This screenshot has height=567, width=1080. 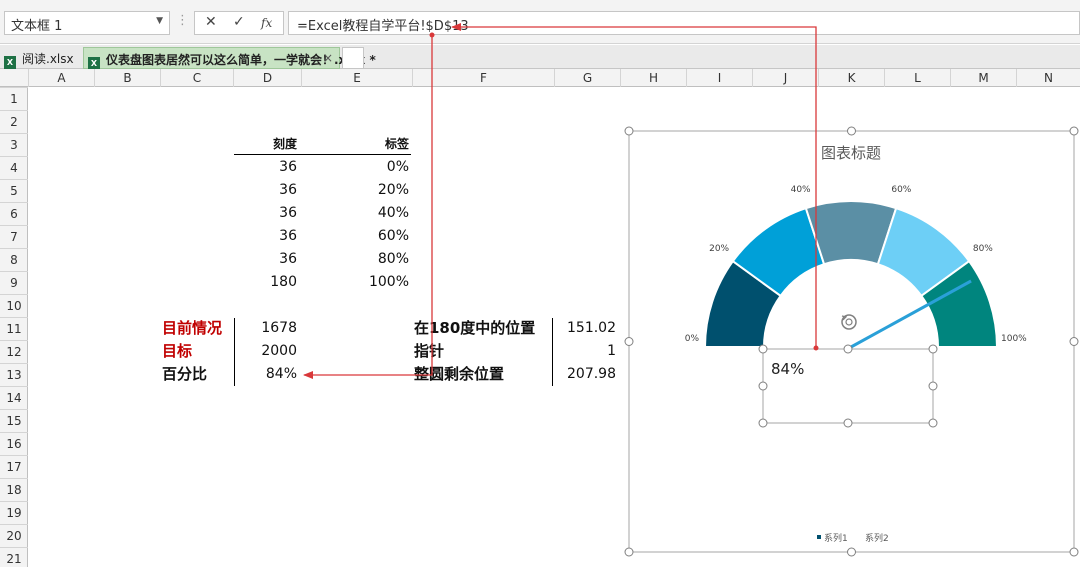 What do you see at coordinates (819, 537) in the screenshot?
I see `legend-swatch` at bounding box center [819, 537].